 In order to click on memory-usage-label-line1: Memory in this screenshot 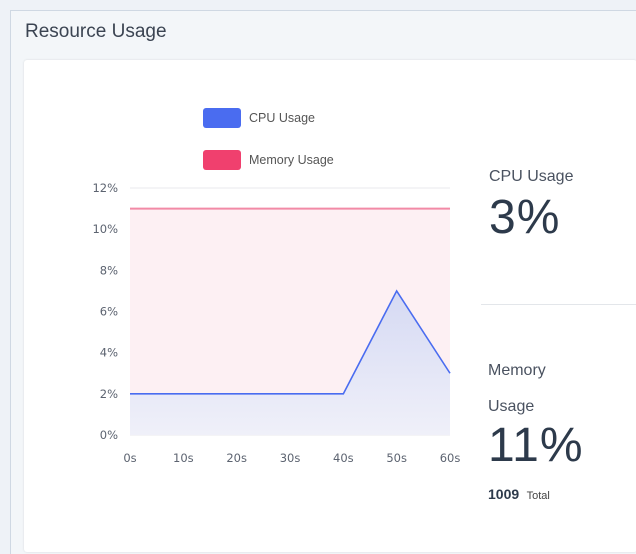, I will do `click(517, 370)`.